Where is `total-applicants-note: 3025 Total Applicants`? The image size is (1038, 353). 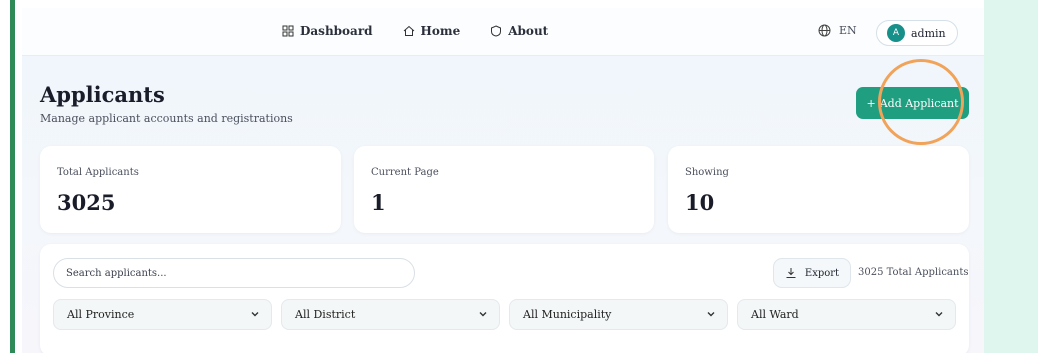
total-applicants-note: 3025 Total Applicants is located at coordinates (913, 272).